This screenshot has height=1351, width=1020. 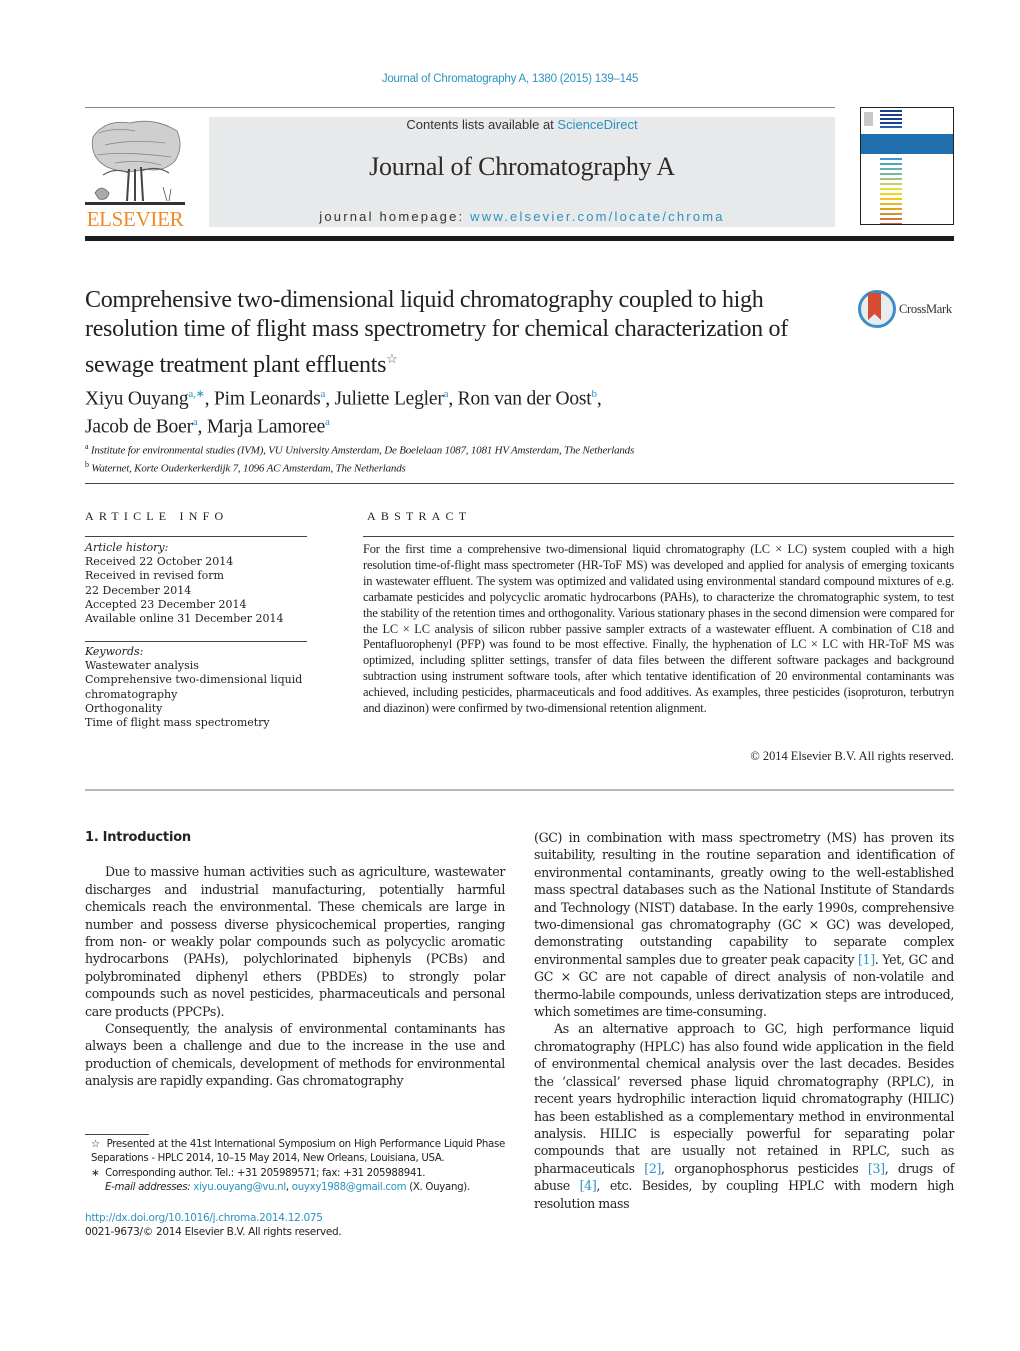 What do you see at coordinates (438, 1188) in the screenshot?
I see `email-suffix: (X. Ouyang).` at bounding box center [438, 1188].